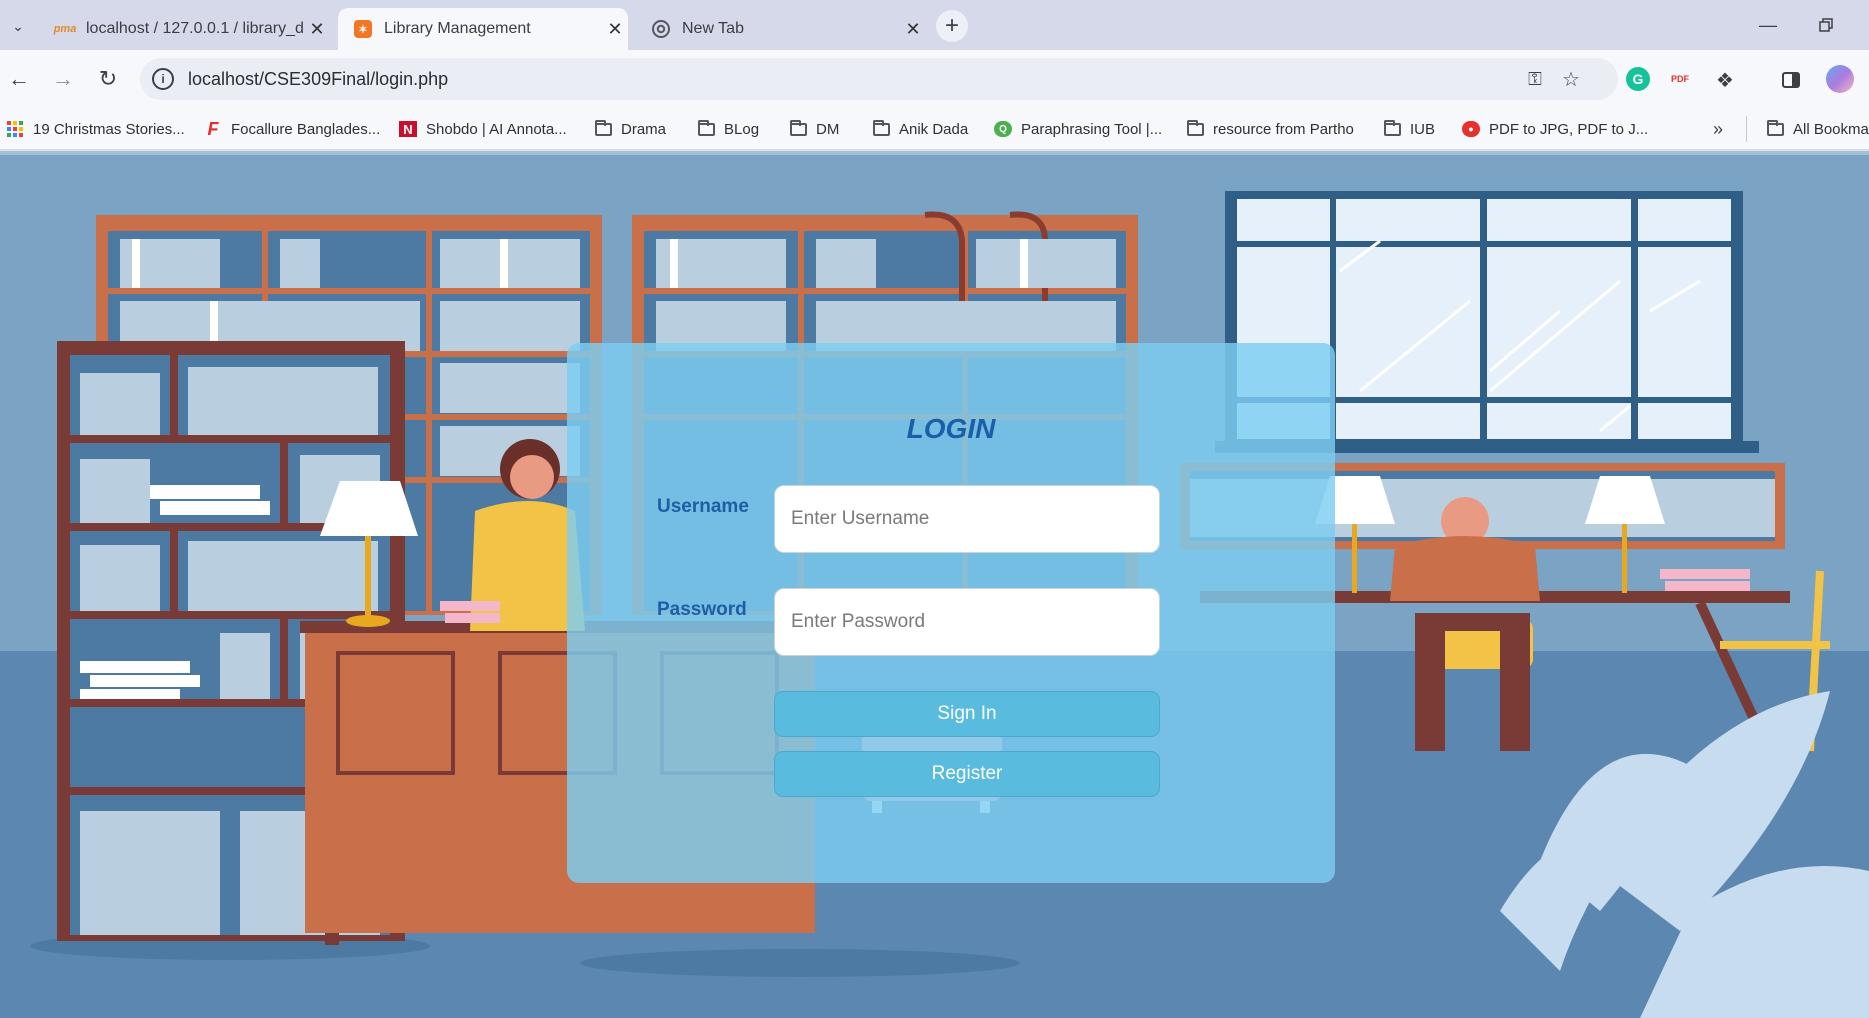  I want to click on tab-search-chevron-icon: ⌄, so click(18, 26).